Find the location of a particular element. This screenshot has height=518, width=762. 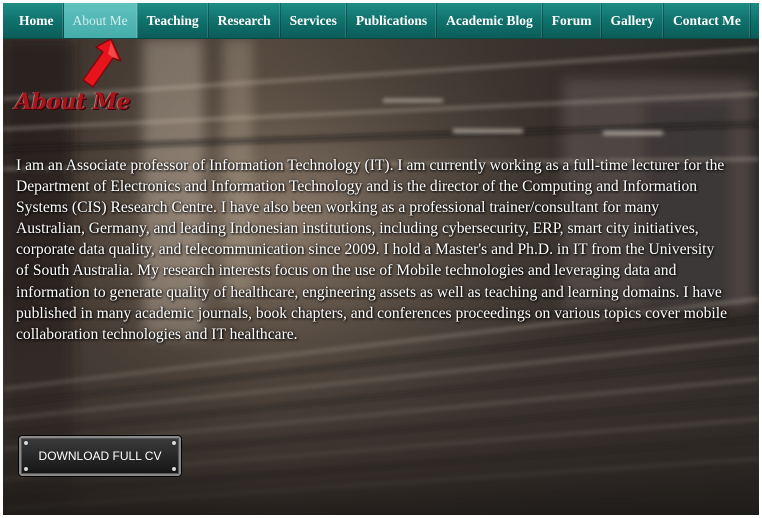

nav-gallery: Gallery is located at coordinates (633, 20).